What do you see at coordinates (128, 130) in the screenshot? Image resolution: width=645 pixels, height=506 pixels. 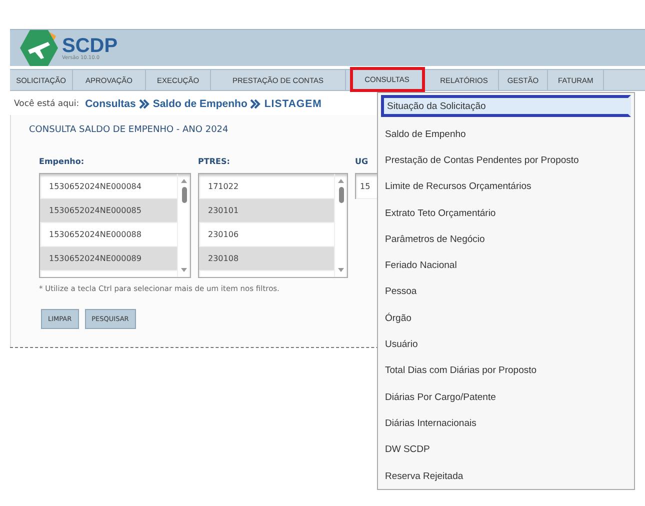 I see `panel-title: CONSULTA SALDO DE EMPENHO - ANO 2024` at bounding box center [128, 130].